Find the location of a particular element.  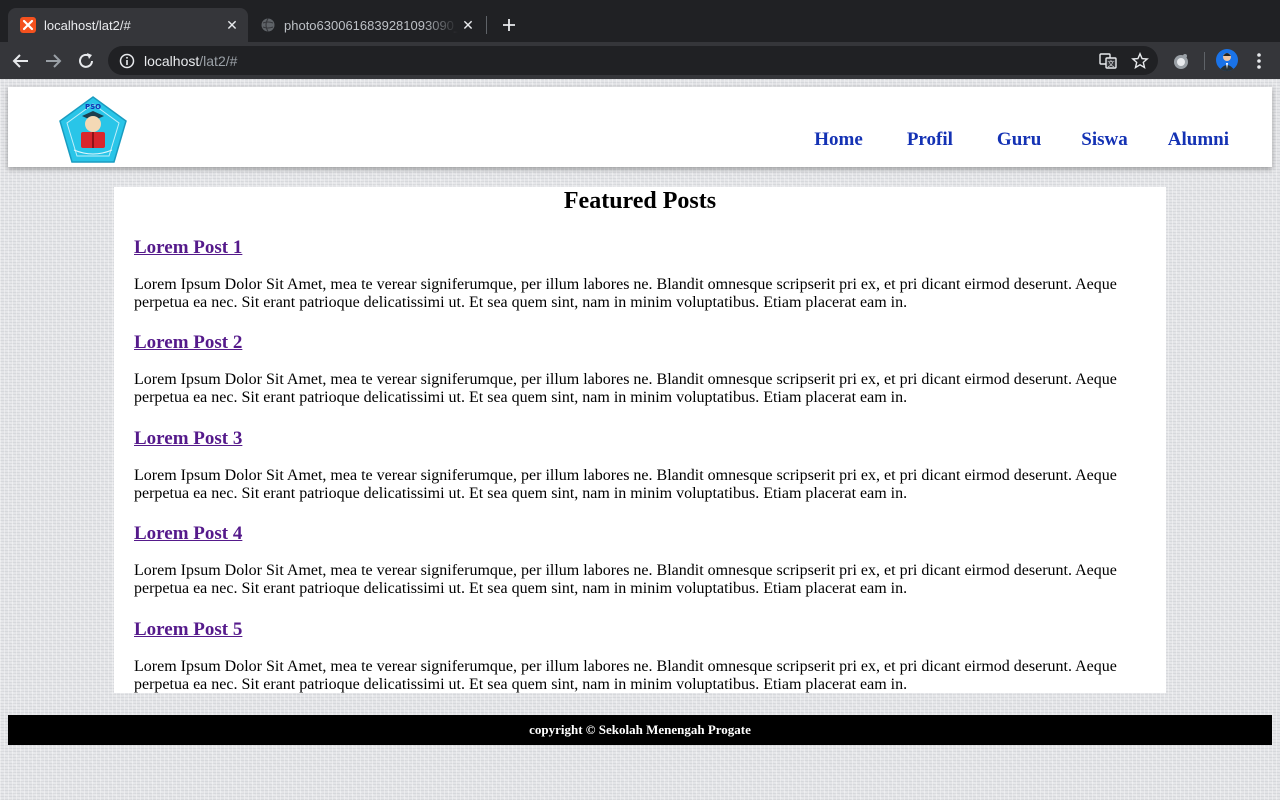

arrow-right-icon is located at coordinates (54, 61).